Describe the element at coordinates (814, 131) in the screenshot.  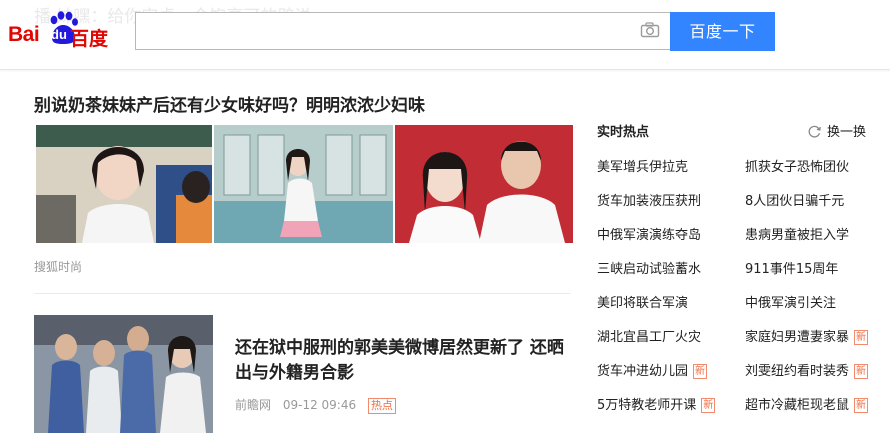
I see `refresh-icon` at that location.